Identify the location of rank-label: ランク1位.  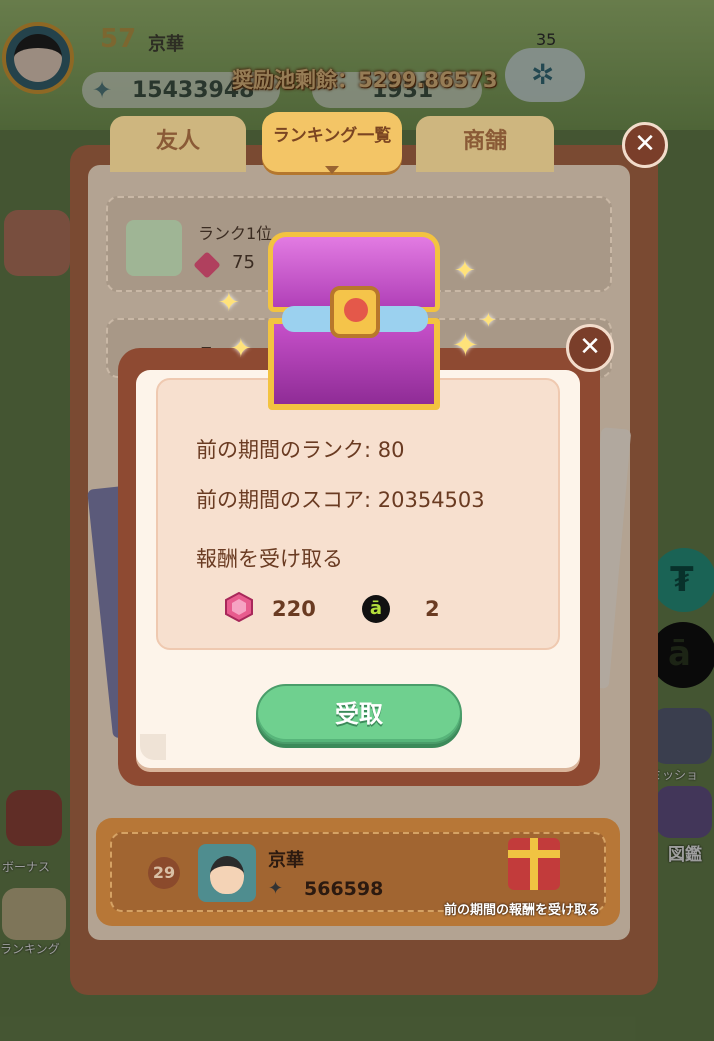
(235, 233).